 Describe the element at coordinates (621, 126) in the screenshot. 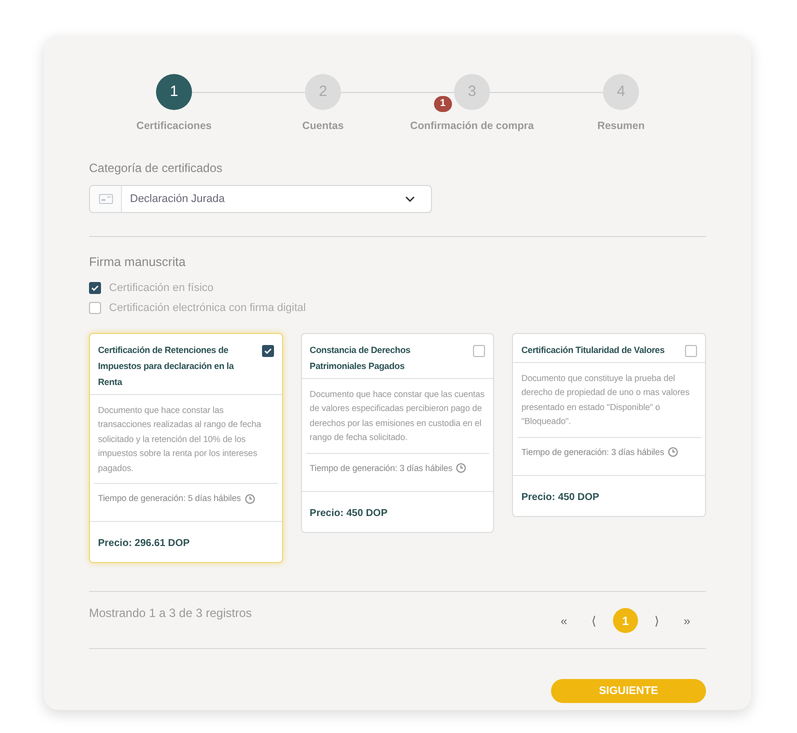

I see `step-label: Resumen` at that location.